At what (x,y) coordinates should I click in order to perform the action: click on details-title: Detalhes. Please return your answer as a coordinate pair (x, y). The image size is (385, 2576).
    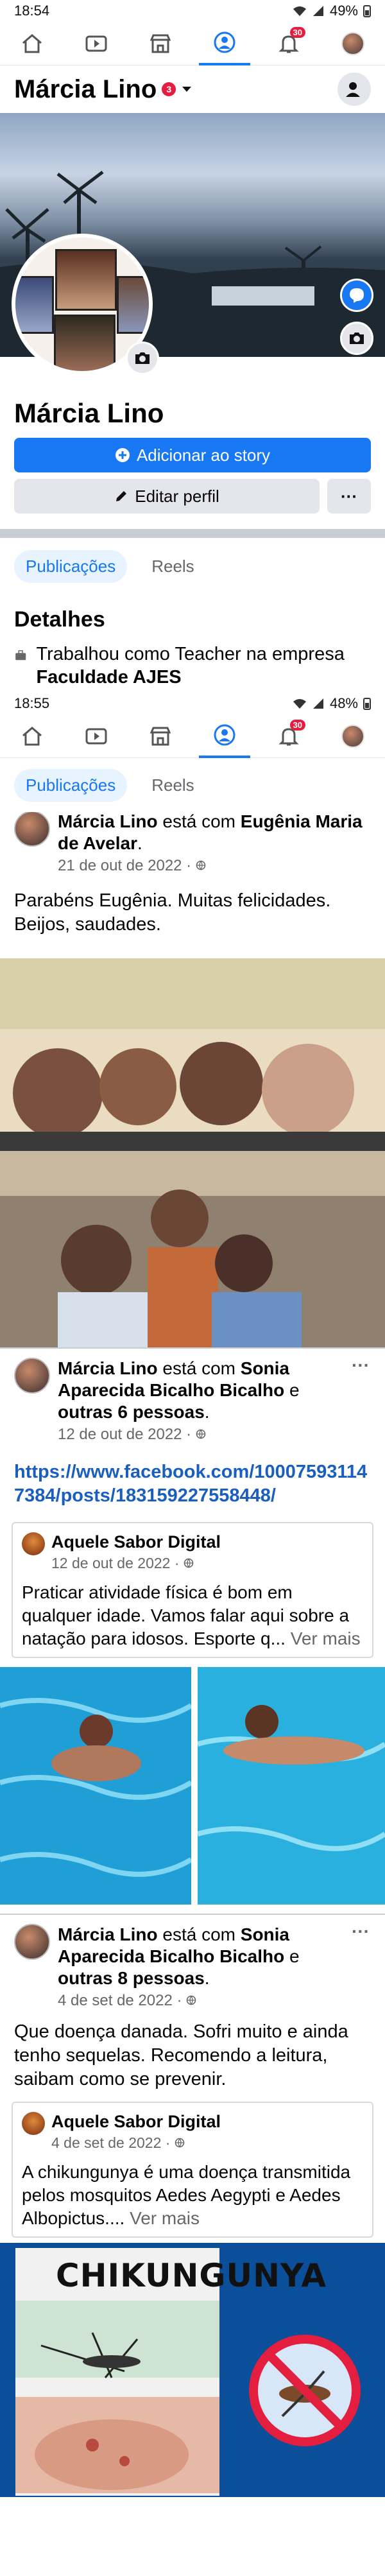
    Looking at the image, I should click on (60, 620).